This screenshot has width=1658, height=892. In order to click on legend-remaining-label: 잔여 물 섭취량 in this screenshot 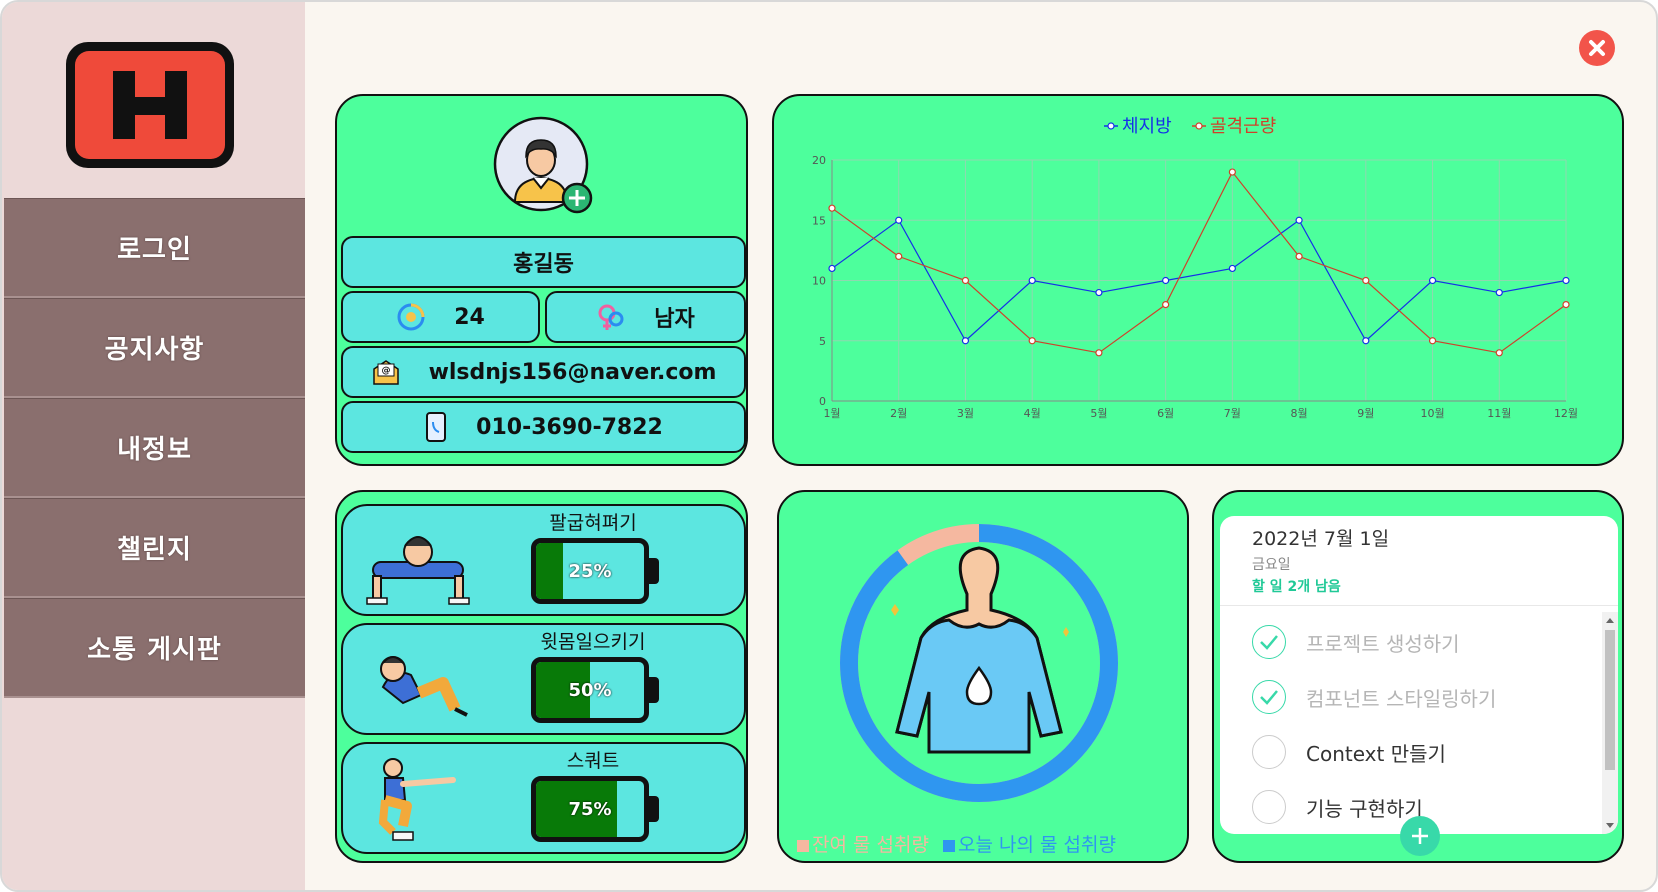, I will do `click(870, 845)`.